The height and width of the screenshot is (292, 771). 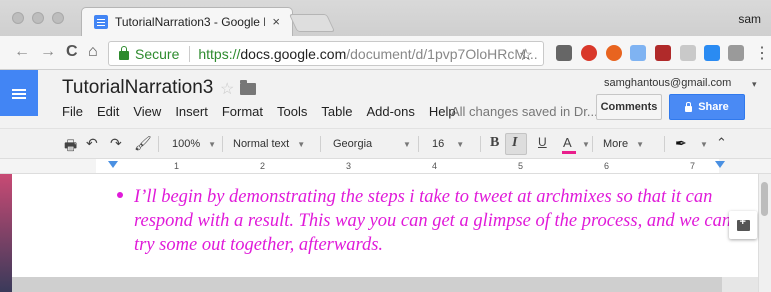 I want to click on bookmark-star-icon: ☆, so click(x=526, y=55).